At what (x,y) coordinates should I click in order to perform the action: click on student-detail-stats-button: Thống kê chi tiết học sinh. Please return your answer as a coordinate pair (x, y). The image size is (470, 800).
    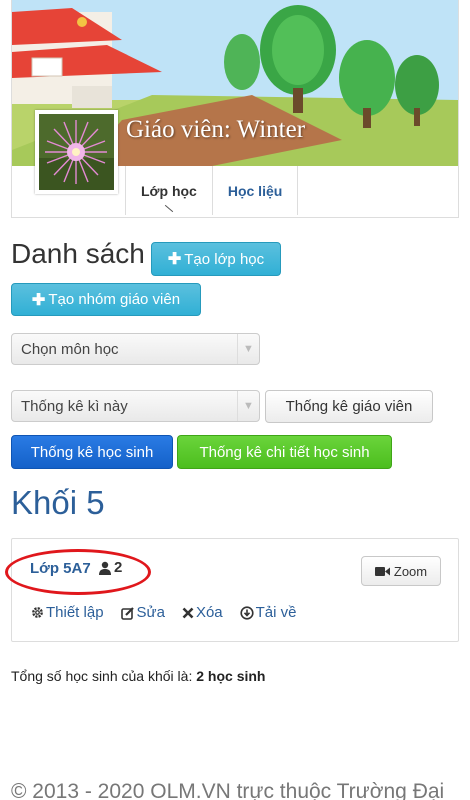
    Looking at the image, I should click on (284, 452).